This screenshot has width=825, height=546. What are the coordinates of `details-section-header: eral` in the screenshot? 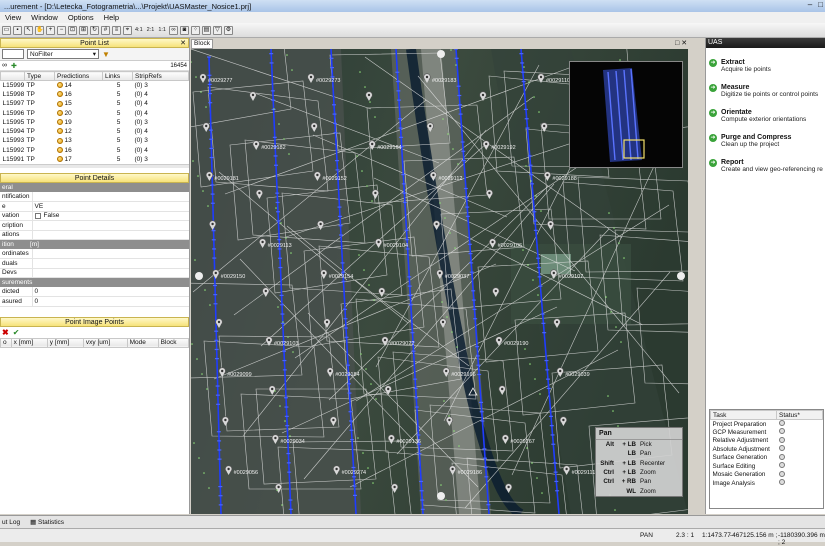 It's located at (94, 188).